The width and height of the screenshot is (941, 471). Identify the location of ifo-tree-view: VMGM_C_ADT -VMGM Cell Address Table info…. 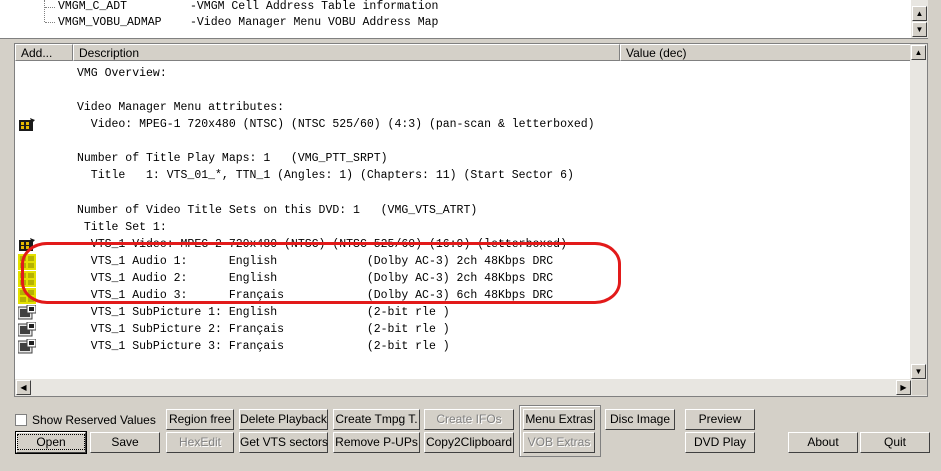
(464, 19).